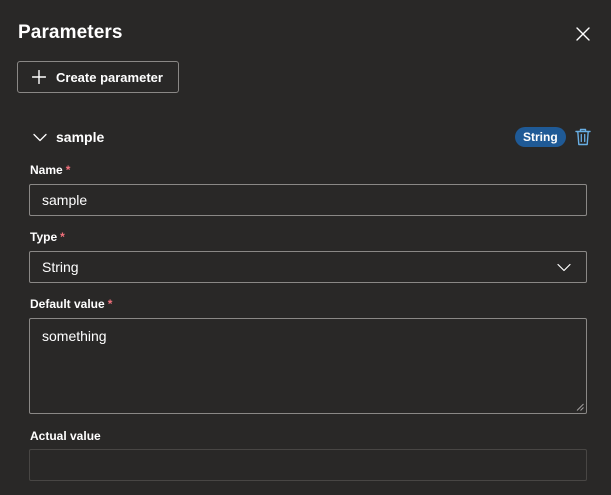  I want to click on default-value-text: something, so click(74, 336).